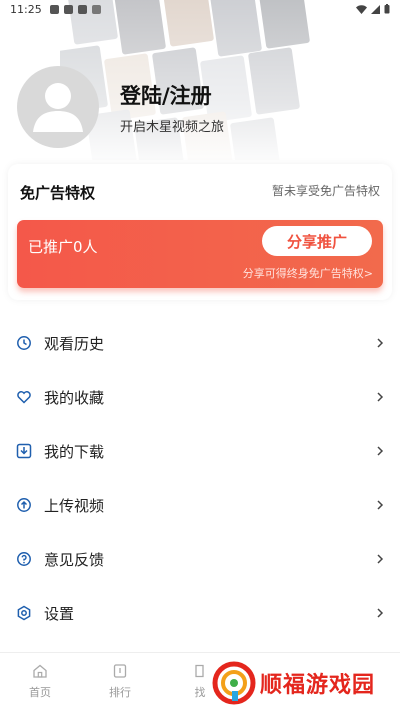  What do you see at coordinates (58, 193) in the screenshot?
I see `ad-free-title: 免广告特权` at bounding box center [58, 193].